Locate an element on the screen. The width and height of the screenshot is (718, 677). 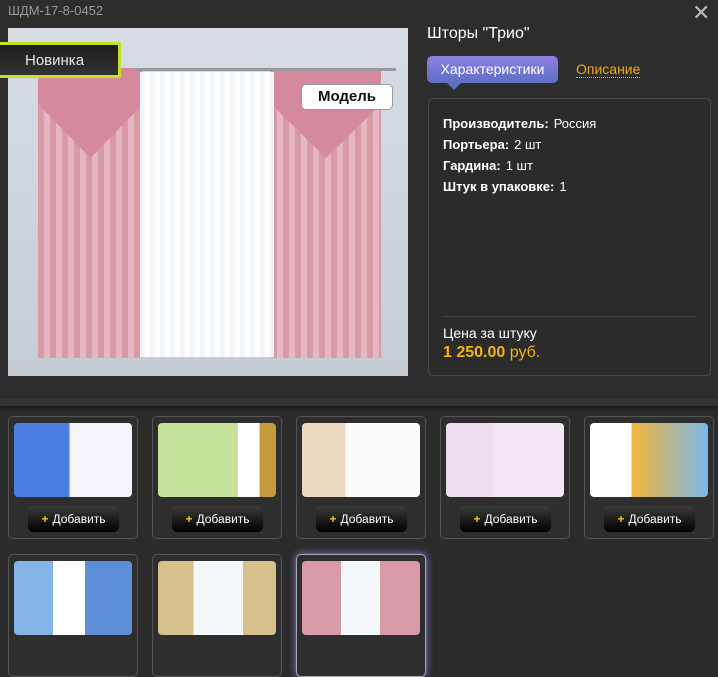
spec-label: Производитель: is located at coordinates (496, 123).